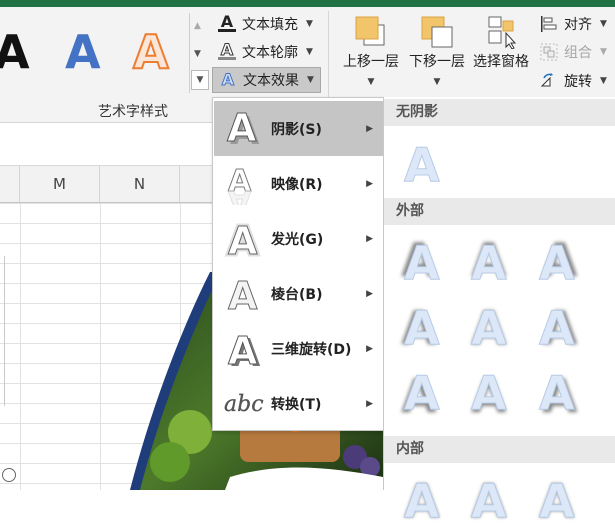  I want to click on text-outline-label: 文本轮廓, so click(270, 53).